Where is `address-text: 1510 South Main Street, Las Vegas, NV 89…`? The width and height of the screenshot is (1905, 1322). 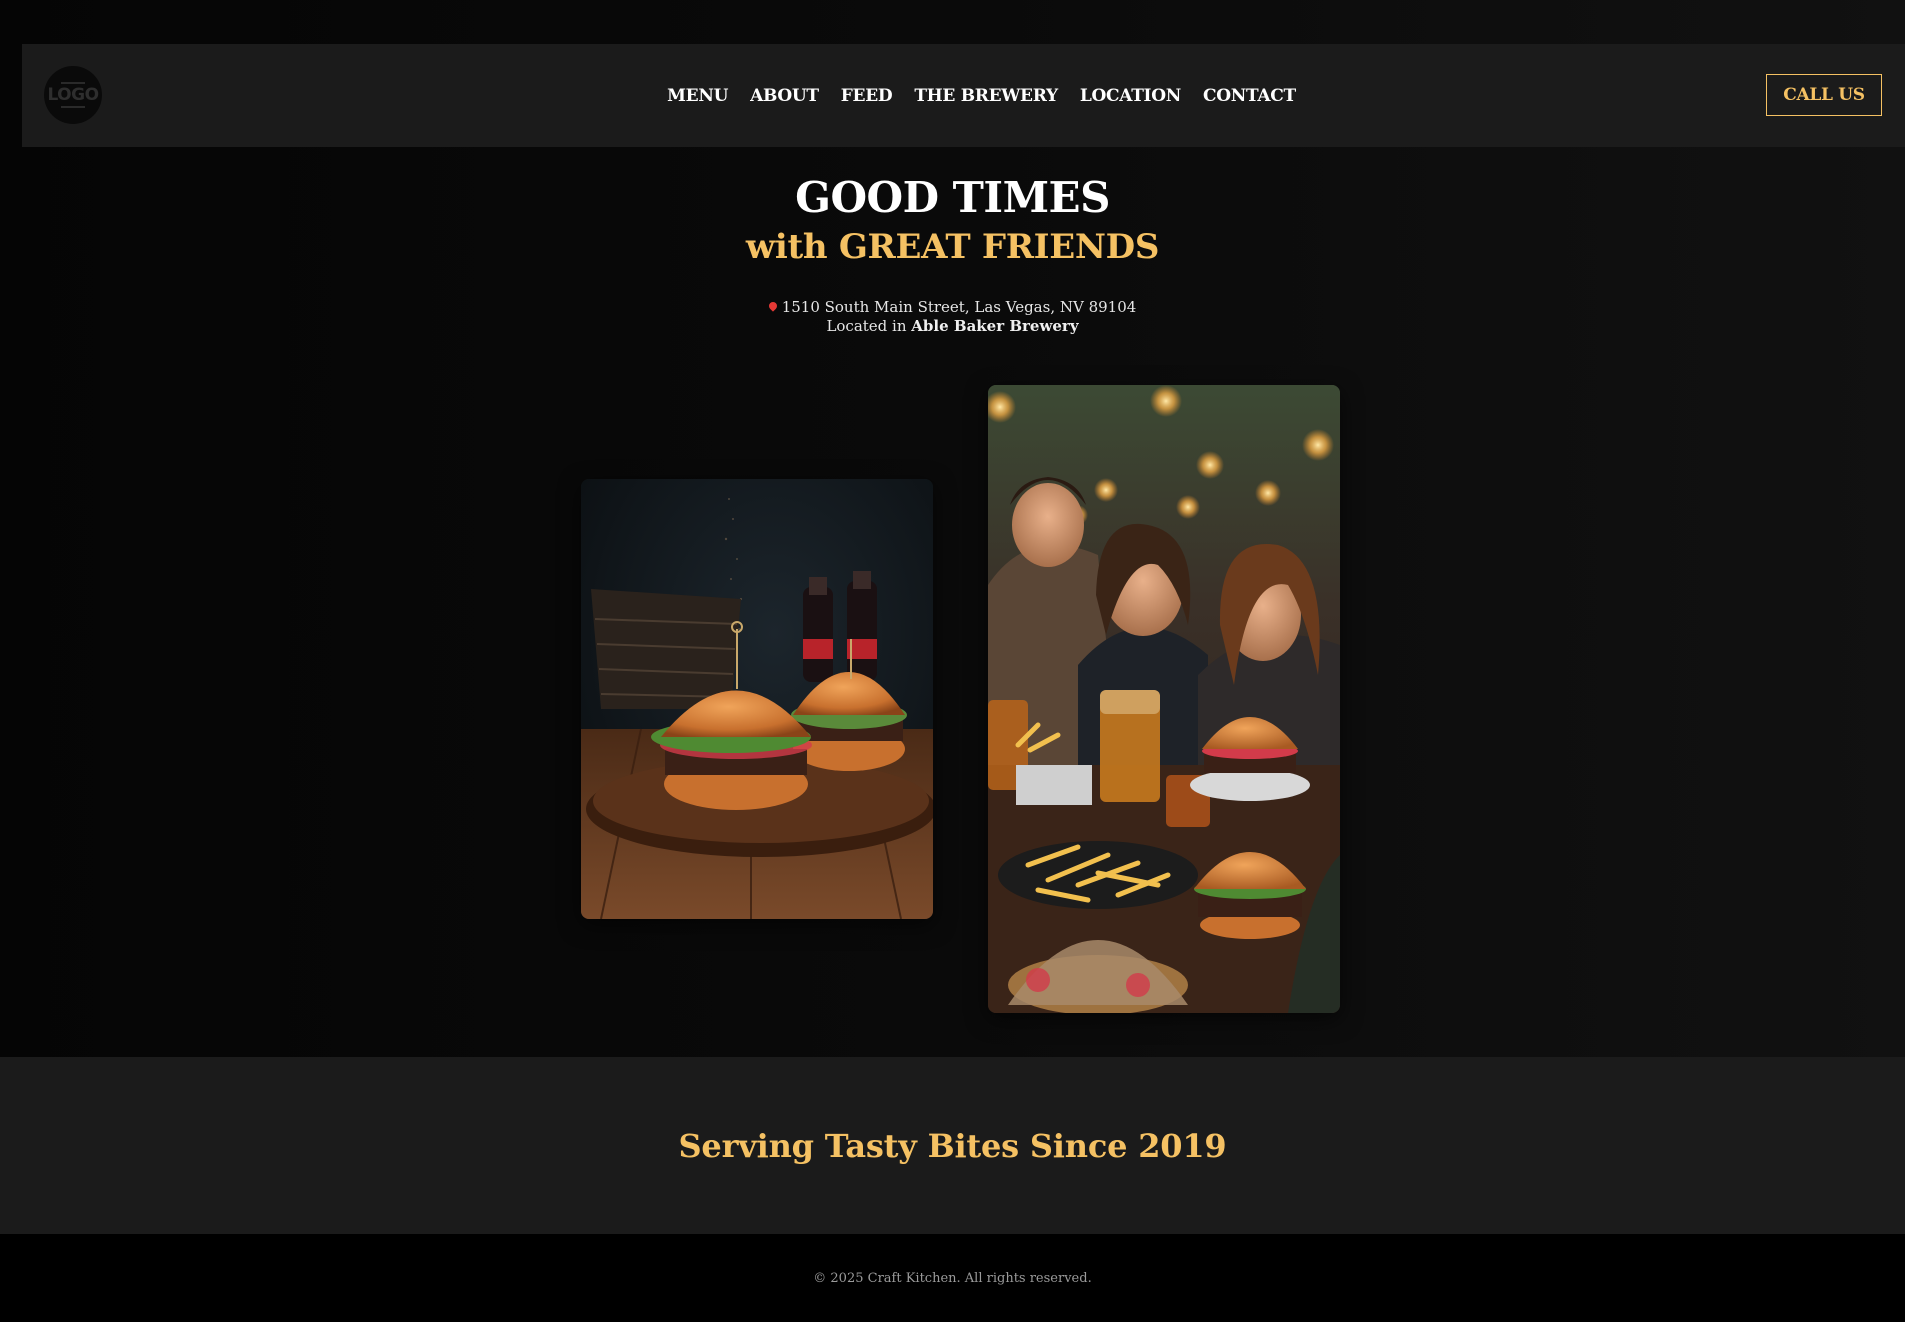
address-text: 1510 South Main Street, Las Vegas, NV 89… is located at coordinates (959, 307).